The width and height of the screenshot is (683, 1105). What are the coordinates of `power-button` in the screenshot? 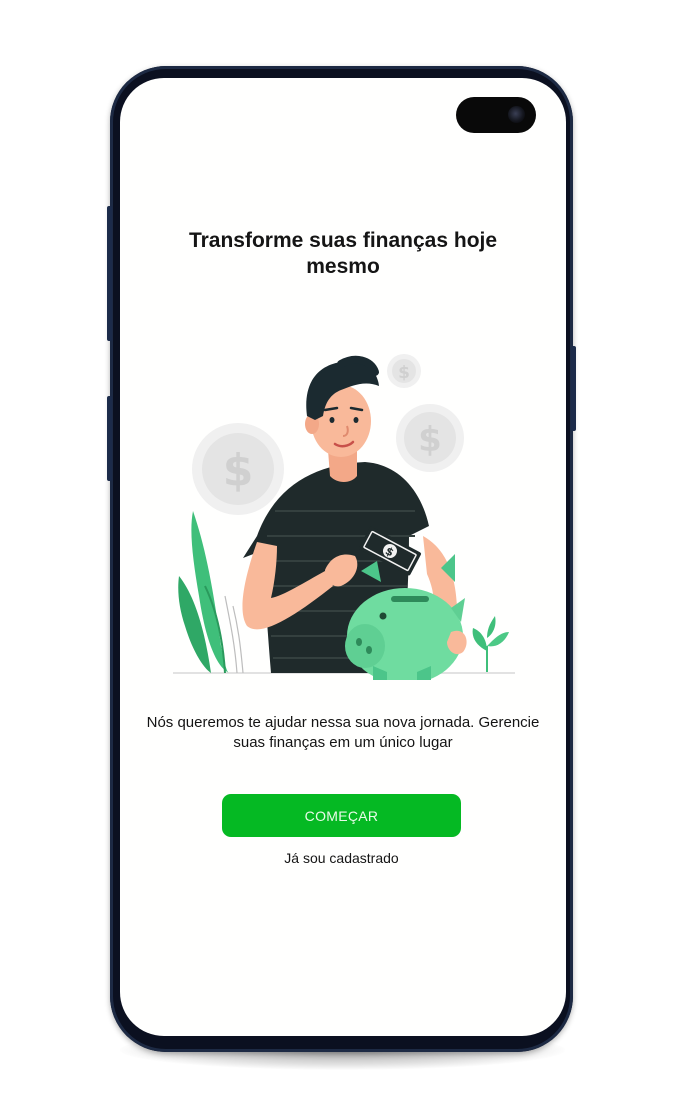 It's located at (573, 388).